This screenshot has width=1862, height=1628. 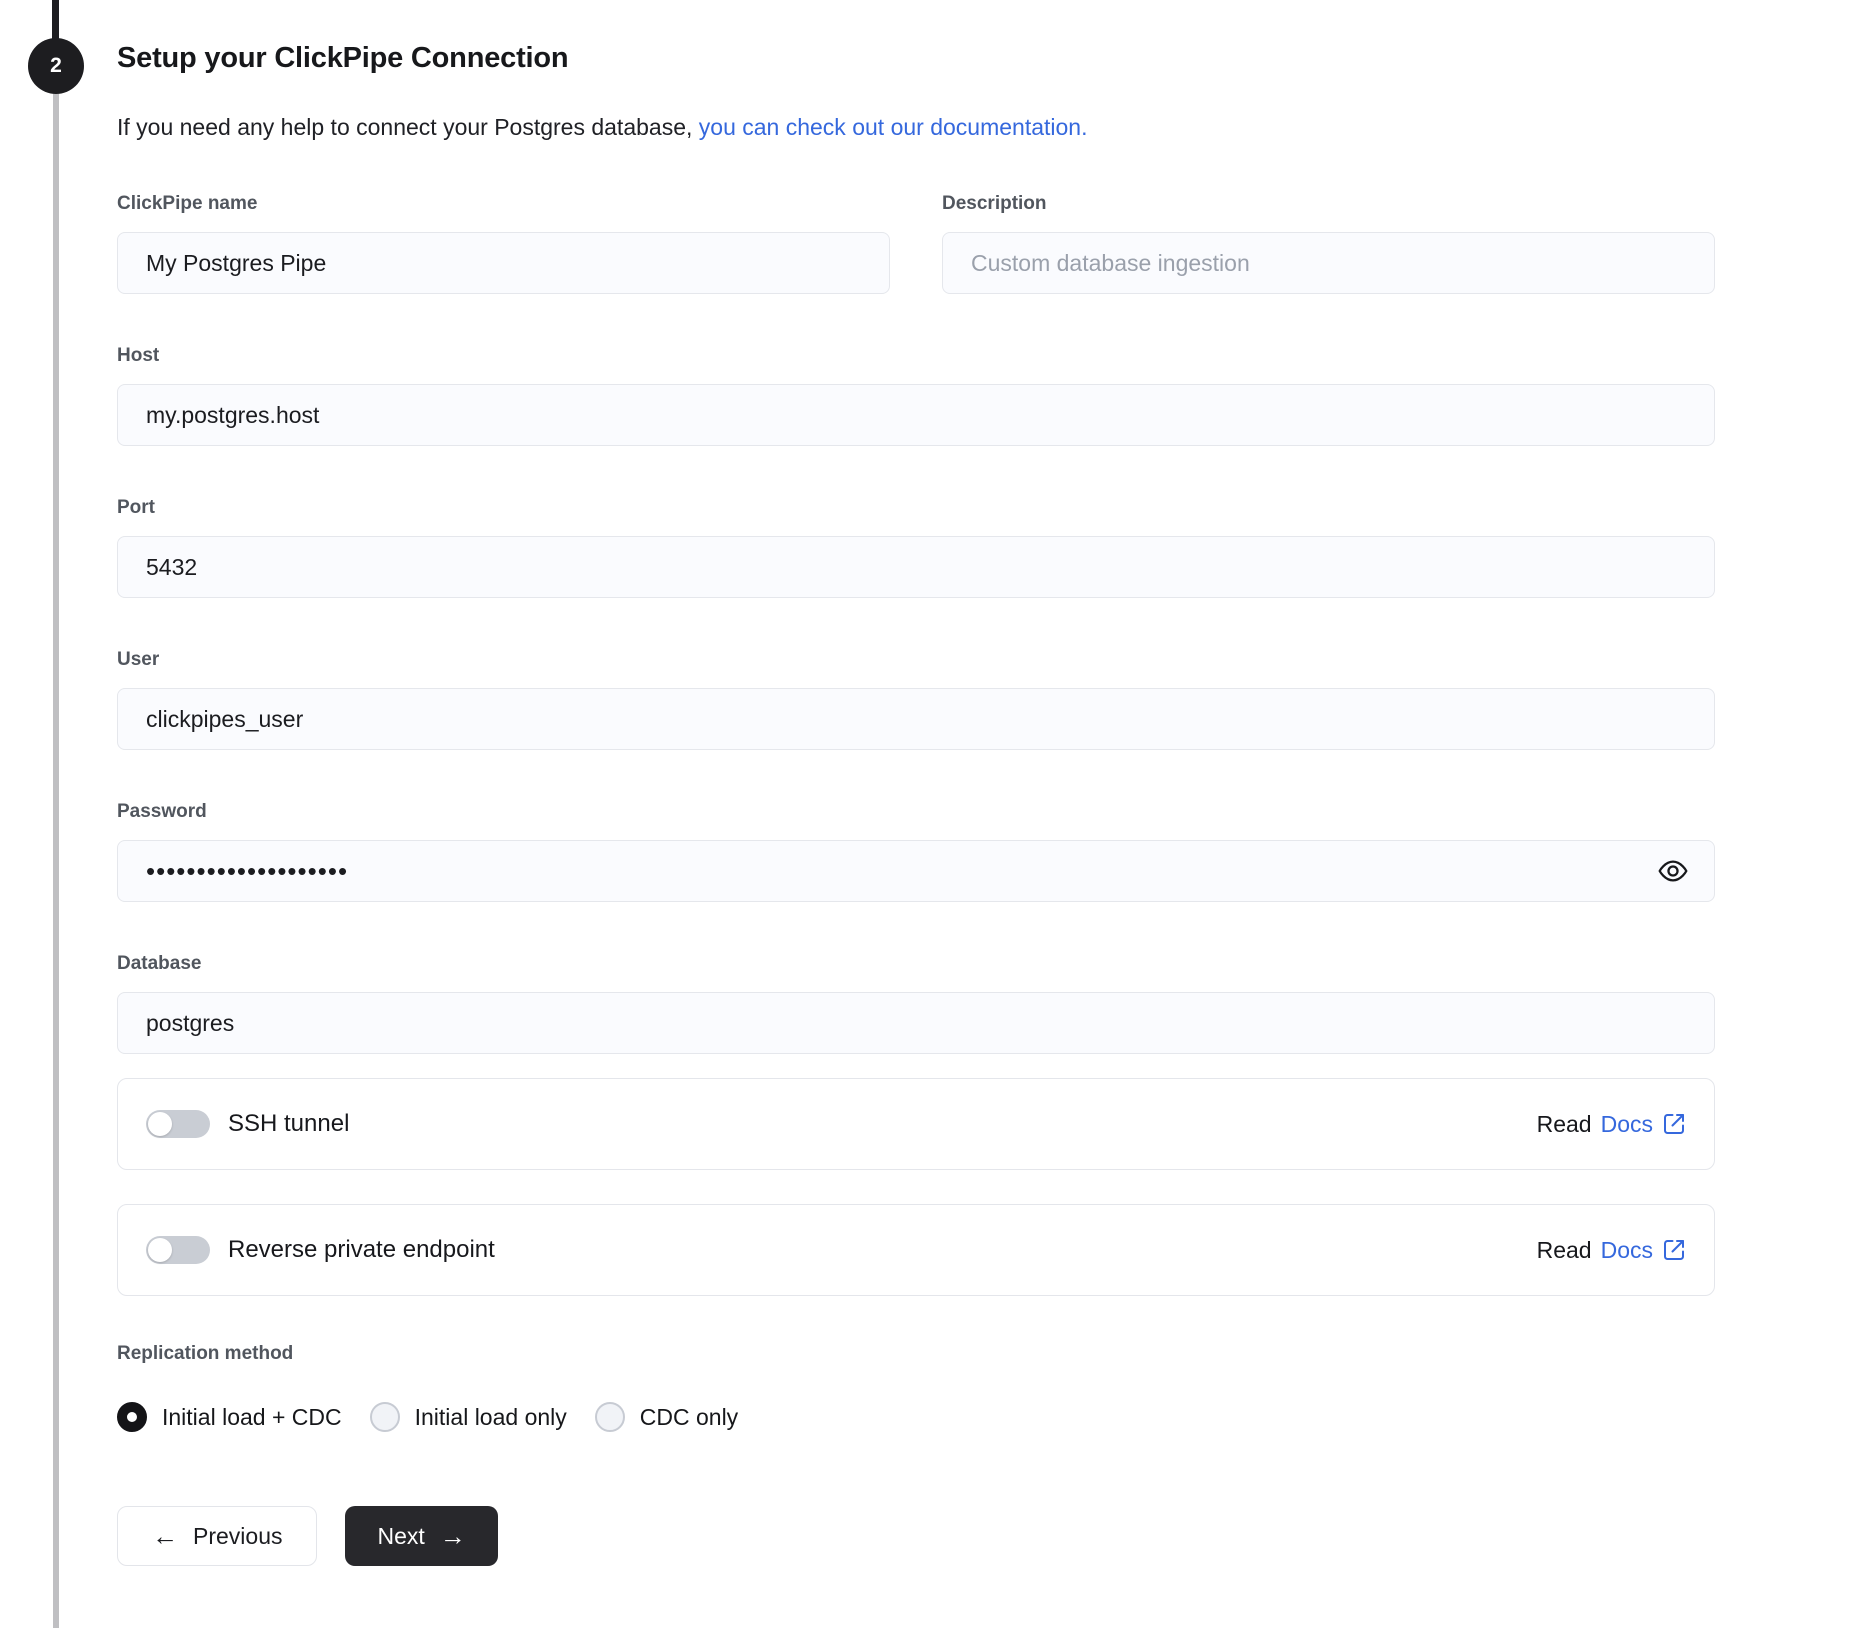 I want to click on field-port: Port, so click(x=916, y=547).